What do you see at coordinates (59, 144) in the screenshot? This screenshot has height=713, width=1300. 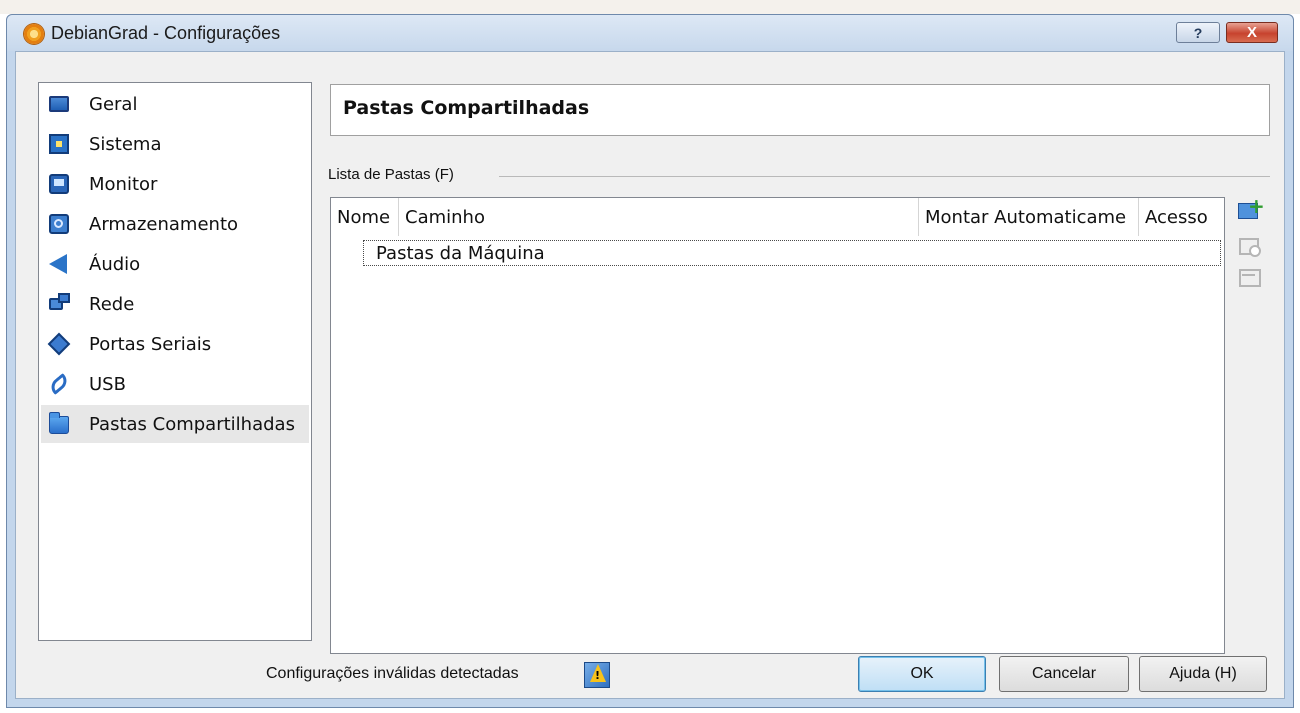 I see `chip-icon` at bounding box center [59, 144].